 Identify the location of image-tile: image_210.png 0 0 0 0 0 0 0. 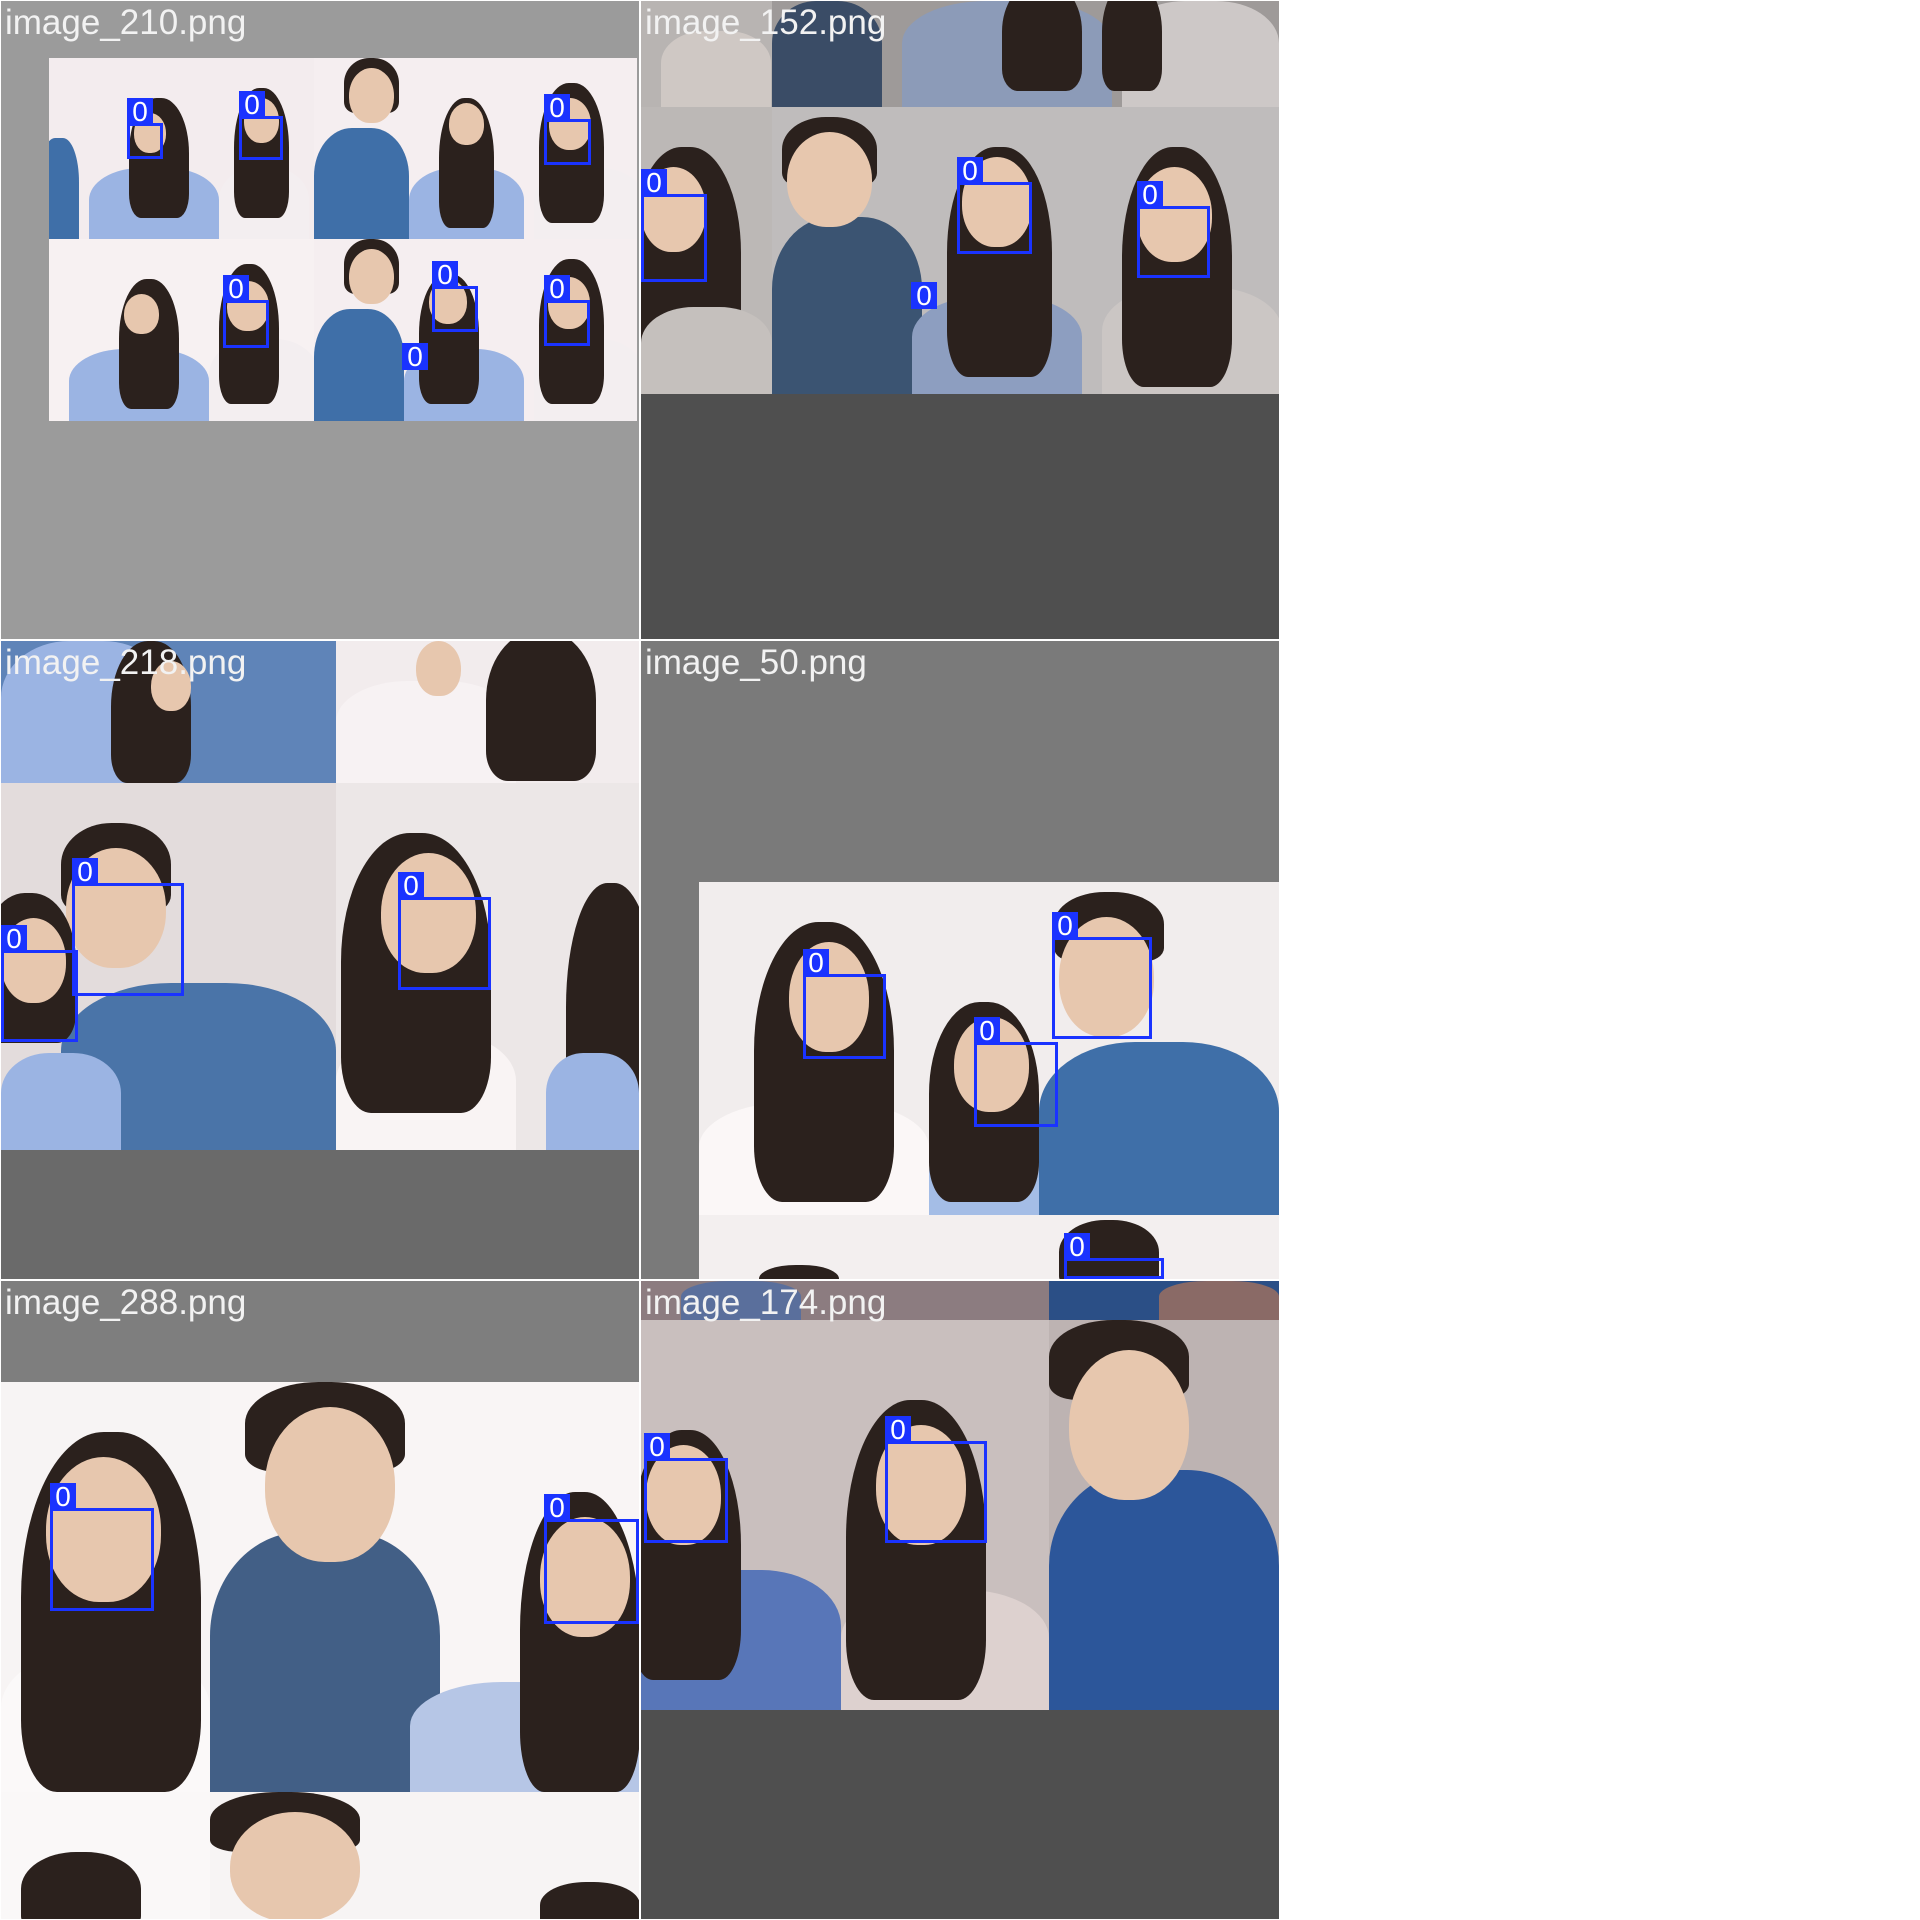
(320, 320).